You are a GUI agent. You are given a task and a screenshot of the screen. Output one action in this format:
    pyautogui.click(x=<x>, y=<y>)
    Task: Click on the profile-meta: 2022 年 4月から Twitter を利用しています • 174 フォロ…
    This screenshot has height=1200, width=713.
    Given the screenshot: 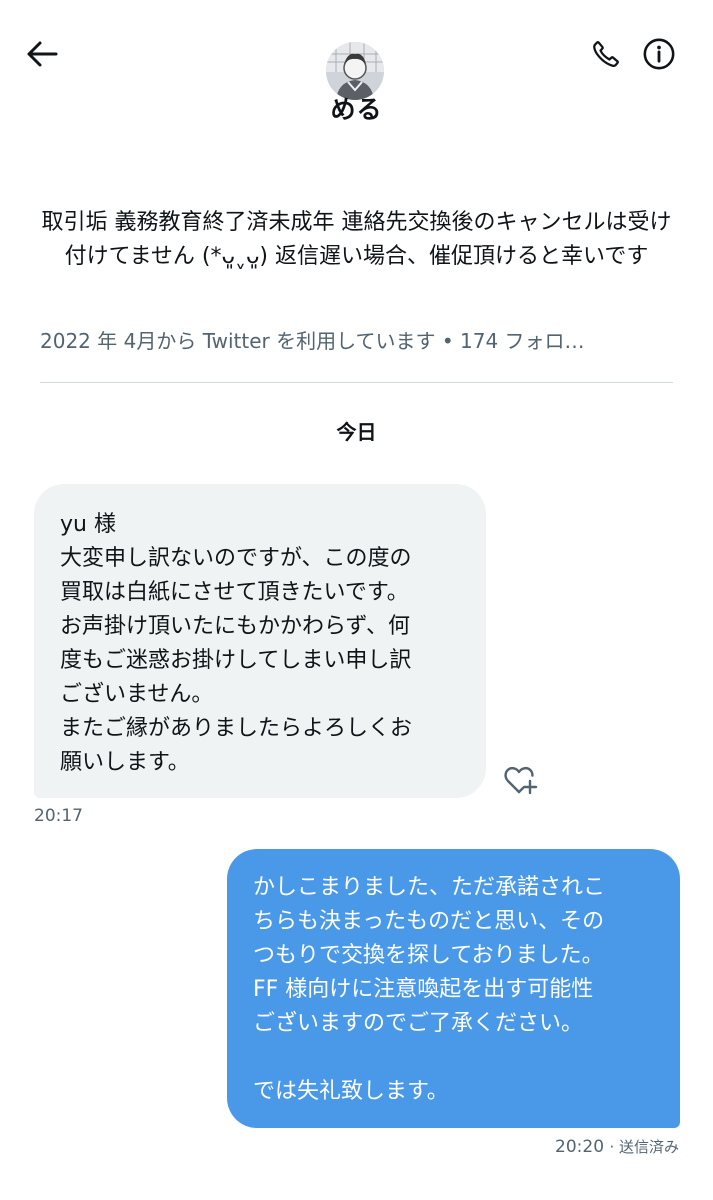 What is the action you would take?
    pyautogui.click(x=356, y=341)
    